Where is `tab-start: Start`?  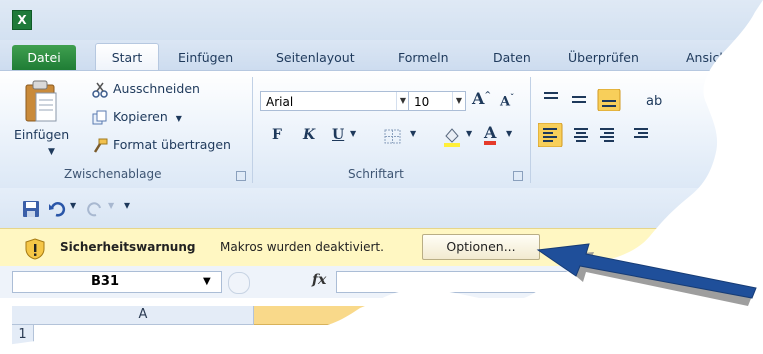 tab-start: Start is located at coordinates (127, 57).